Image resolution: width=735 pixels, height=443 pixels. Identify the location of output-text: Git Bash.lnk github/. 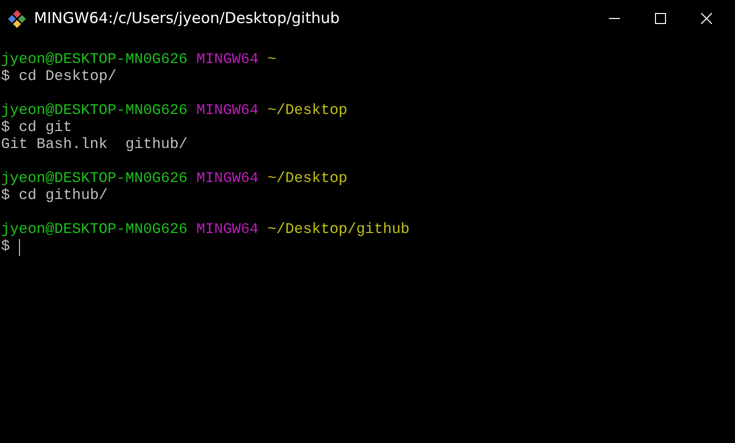
(94, 145).